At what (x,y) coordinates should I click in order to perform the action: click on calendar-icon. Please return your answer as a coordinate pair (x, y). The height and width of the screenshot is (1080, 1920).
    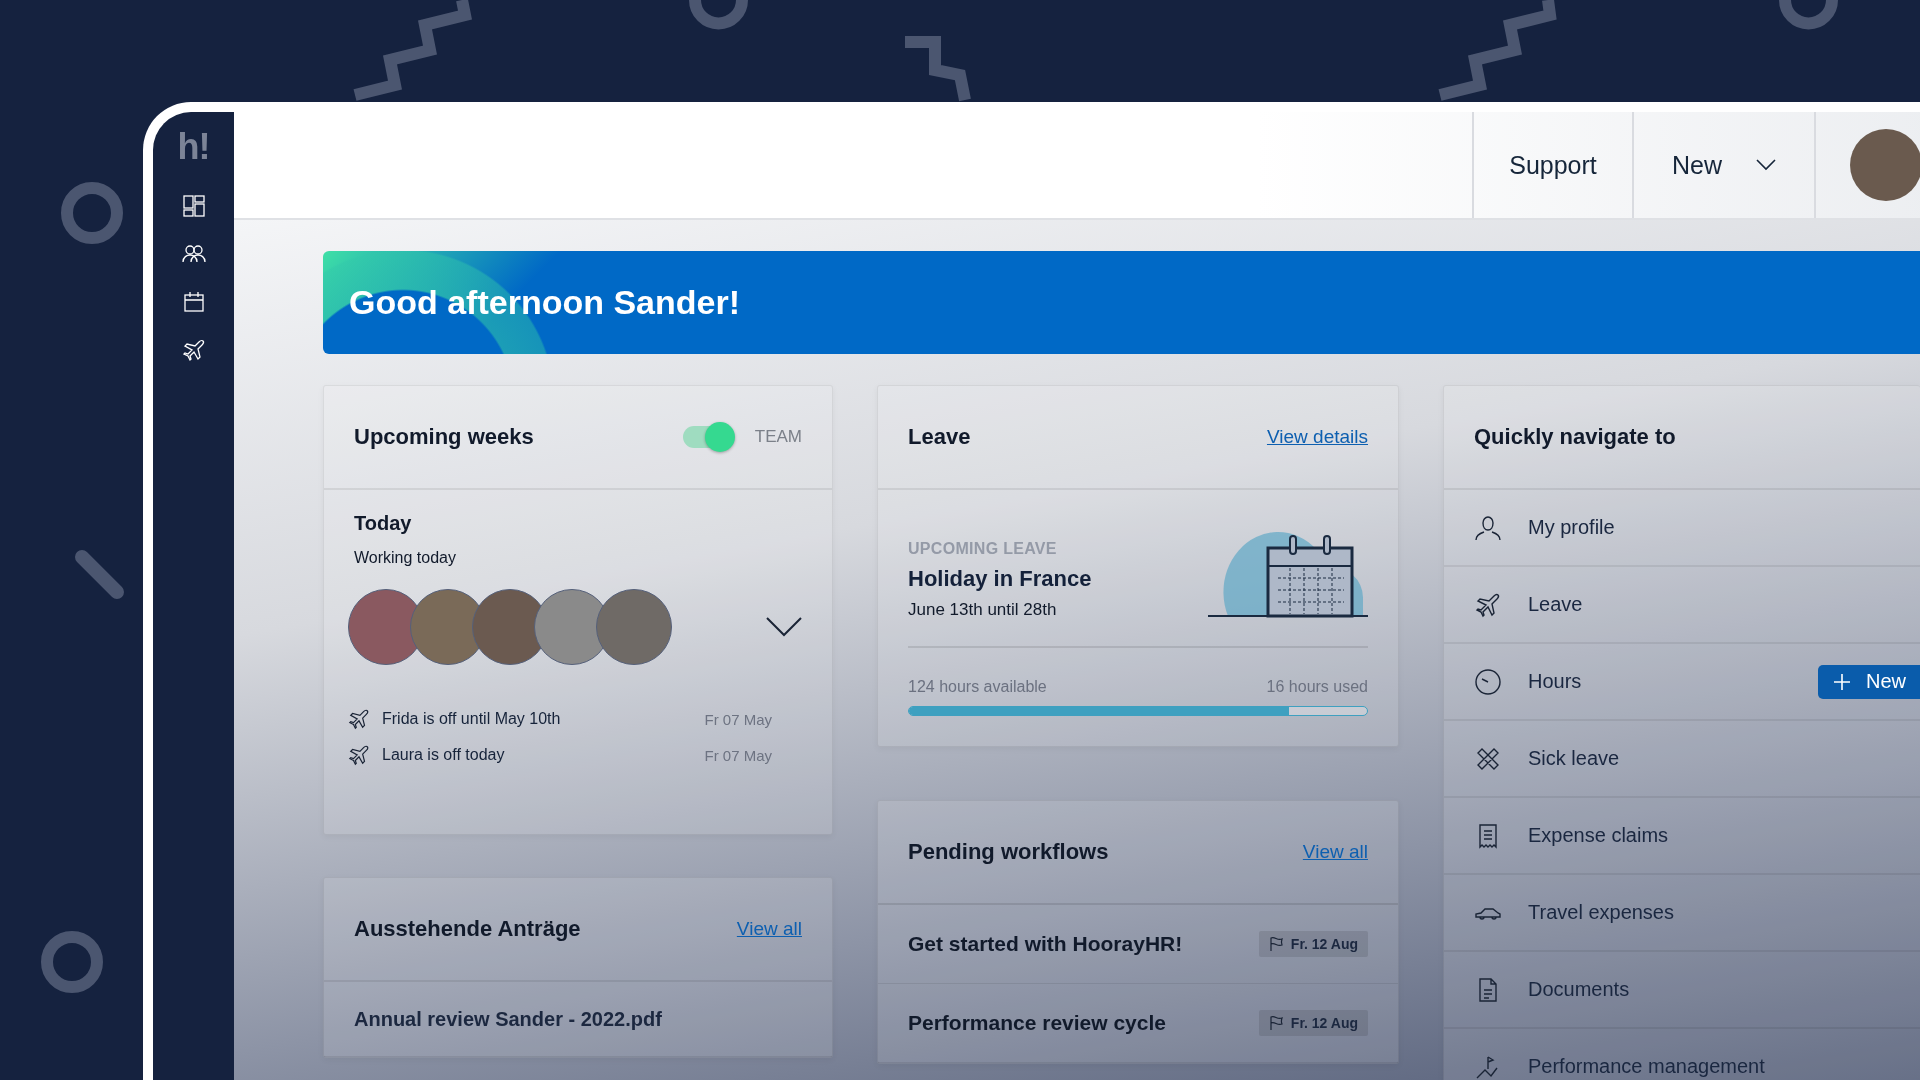
    Looking at the image, I should click on (193, 302).